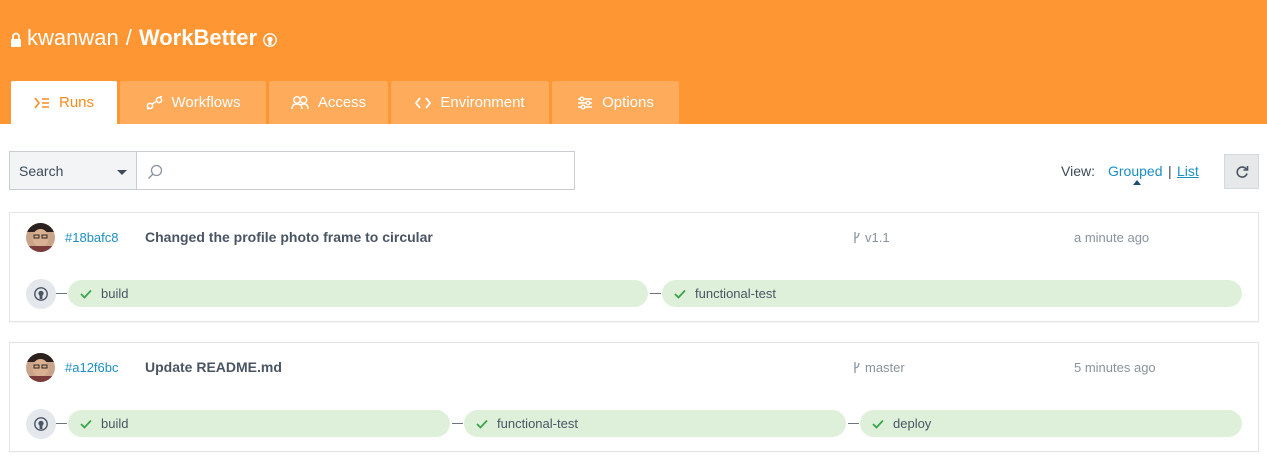 This screenshot has height=469, width=1267. What do you see at coordinates (1115, 367) in the screenshot?
I see `run-timestamp: 5 minutes ago` at bounding box center [1115, 367].